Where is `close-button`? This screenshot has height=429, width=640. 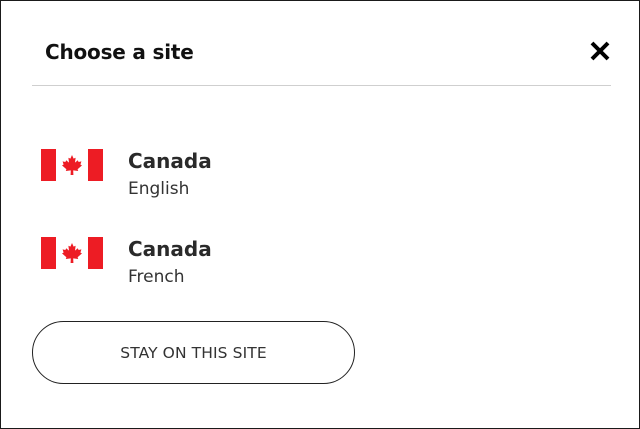 close-button is located at coordinates (600, 51).